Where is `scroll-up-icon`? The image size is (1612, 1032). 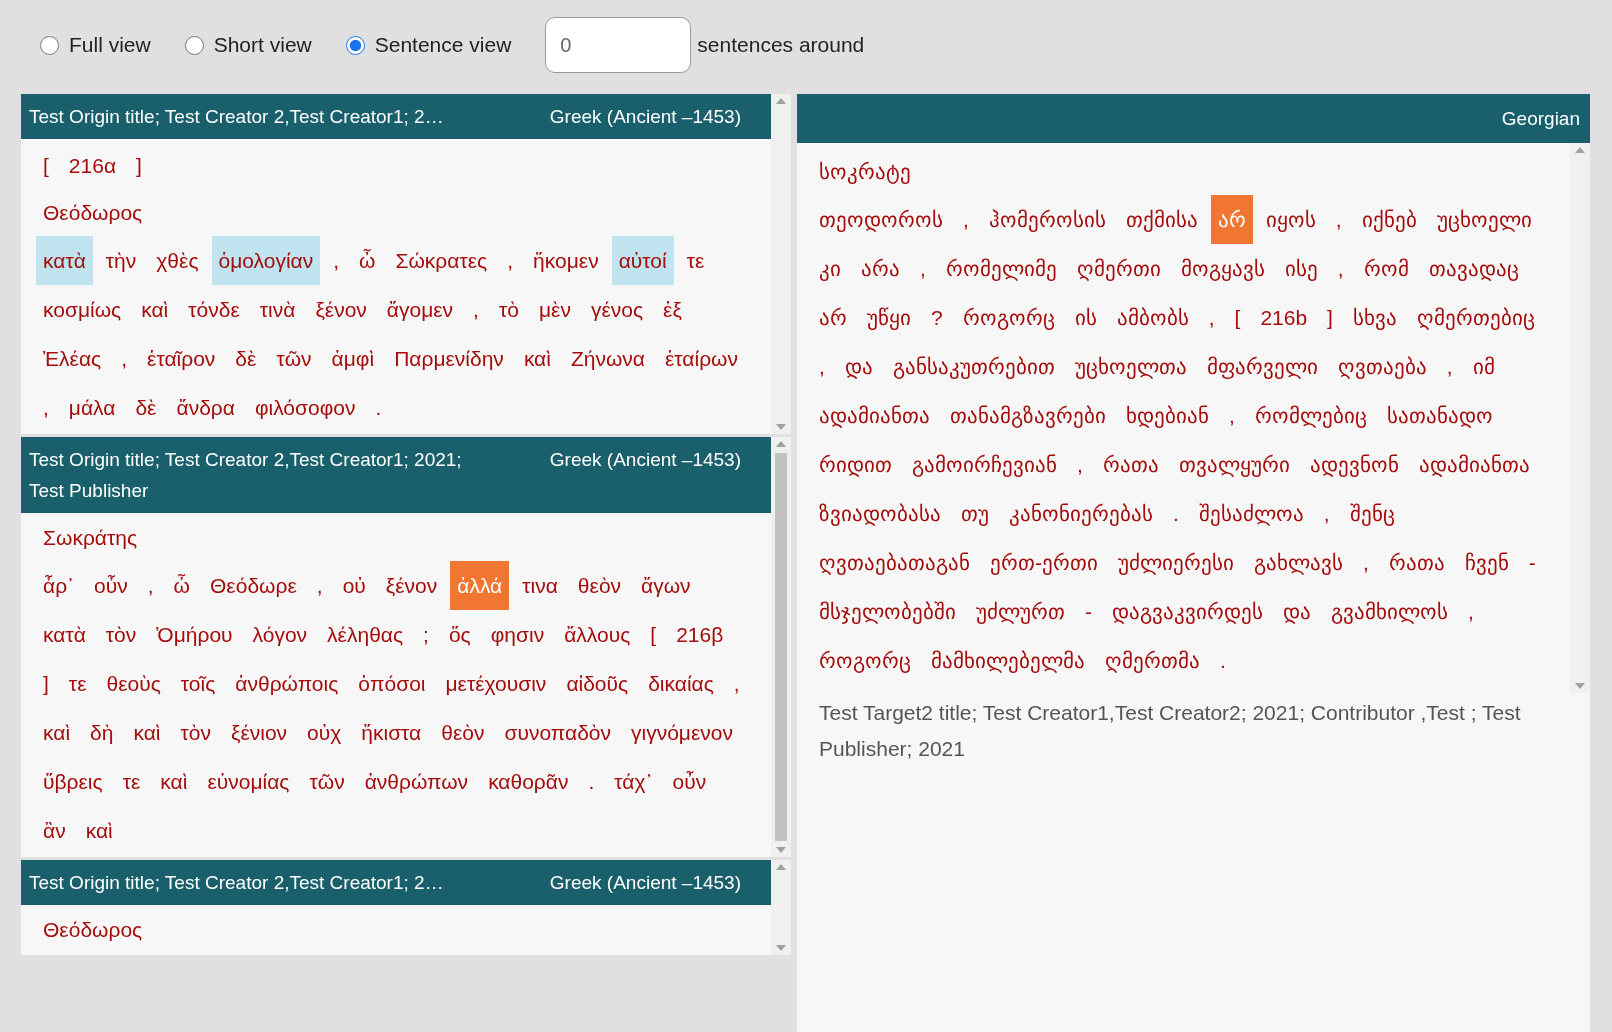
scroll-up-icon is located at coordinates (781, 101).